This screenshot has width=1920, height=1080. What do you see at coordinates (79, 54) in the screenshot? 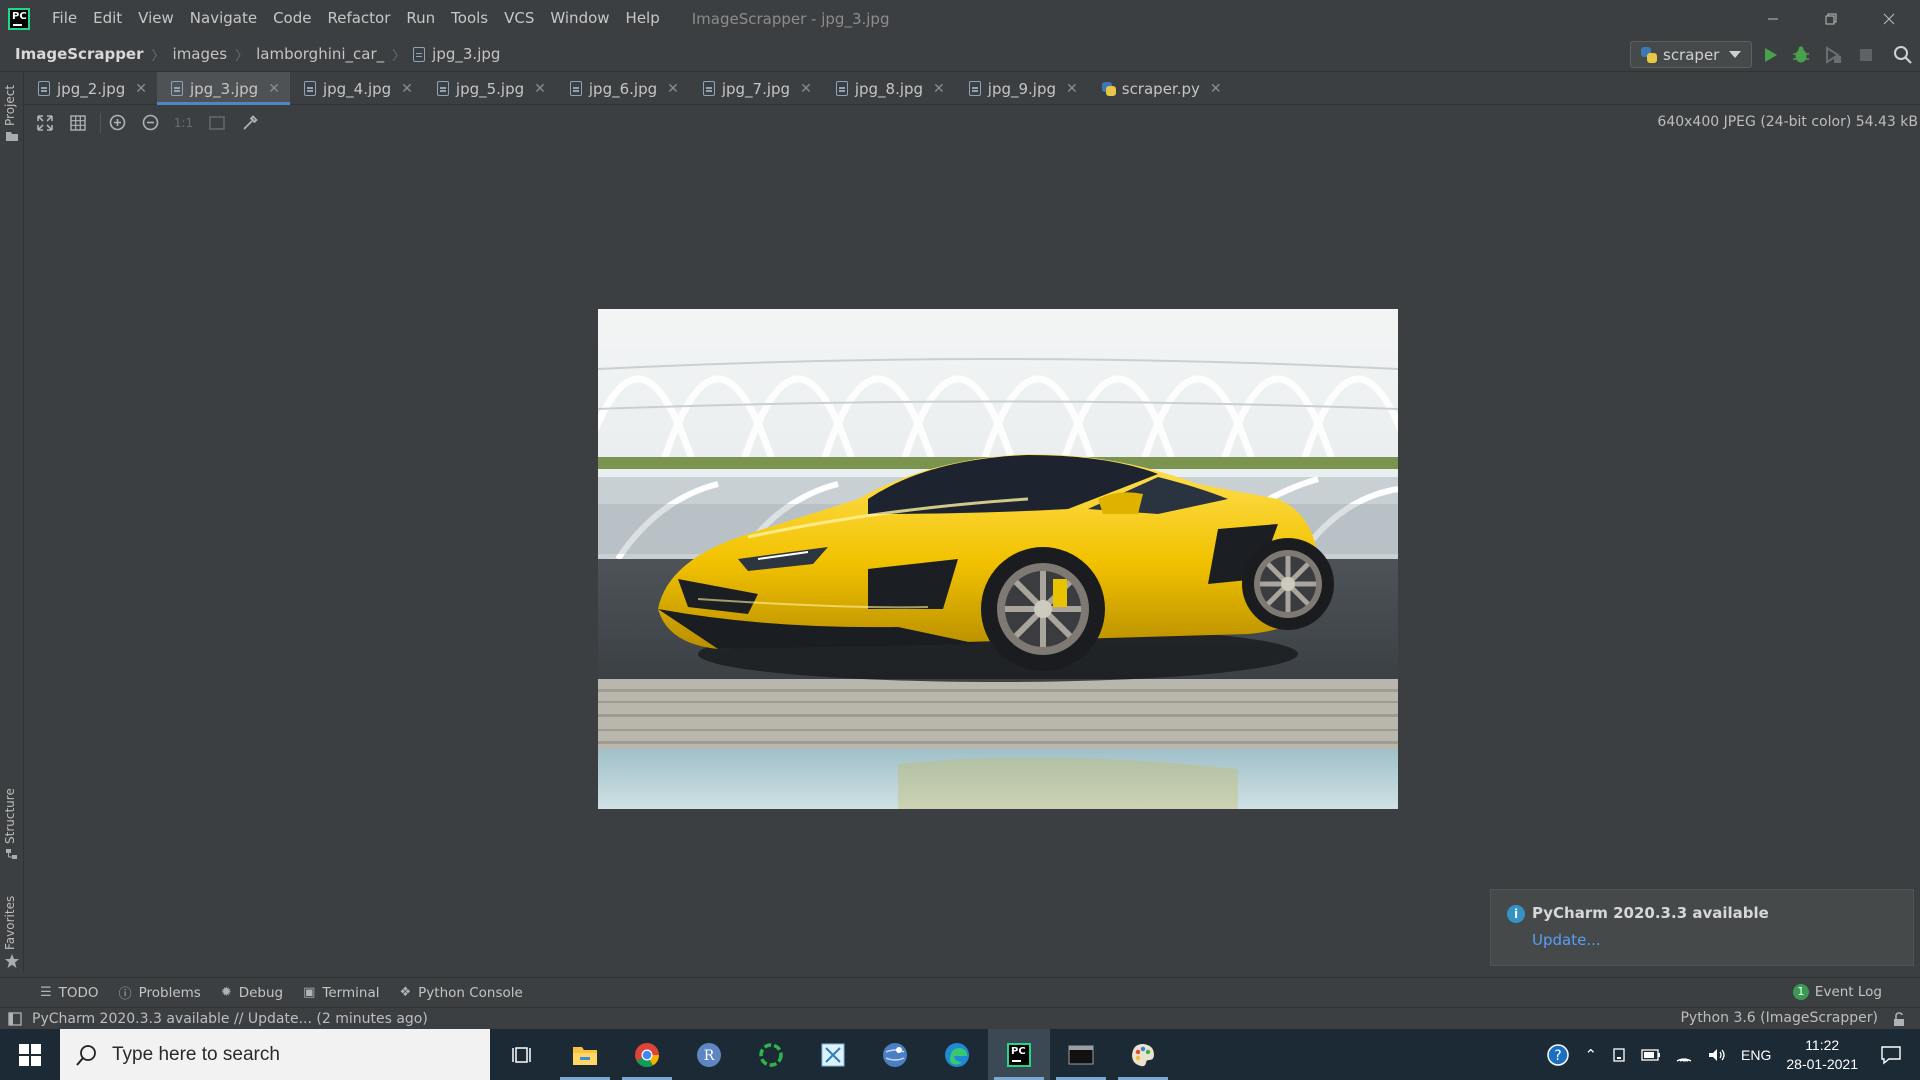
I see `breadcrumb-project: ImageScrapper` at bounding box center [79, 54].